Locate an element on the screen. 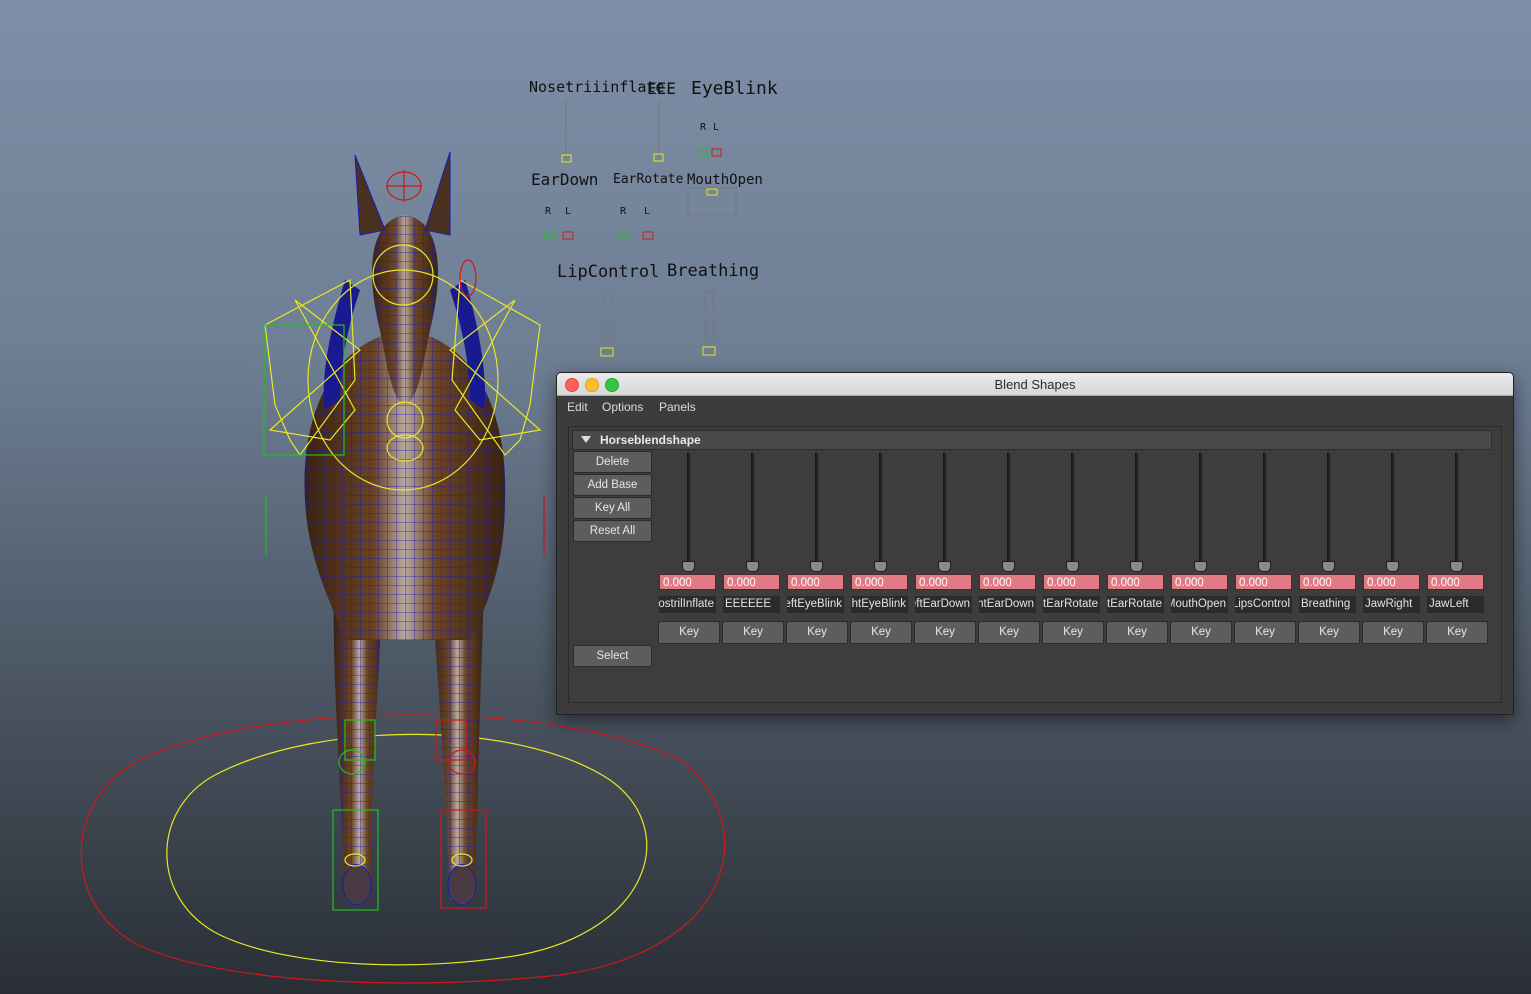 The height and width of the screenshot is (994, 1531). target-column: 0.000 LeftEarDown Key is located at coordinates (945, 548).